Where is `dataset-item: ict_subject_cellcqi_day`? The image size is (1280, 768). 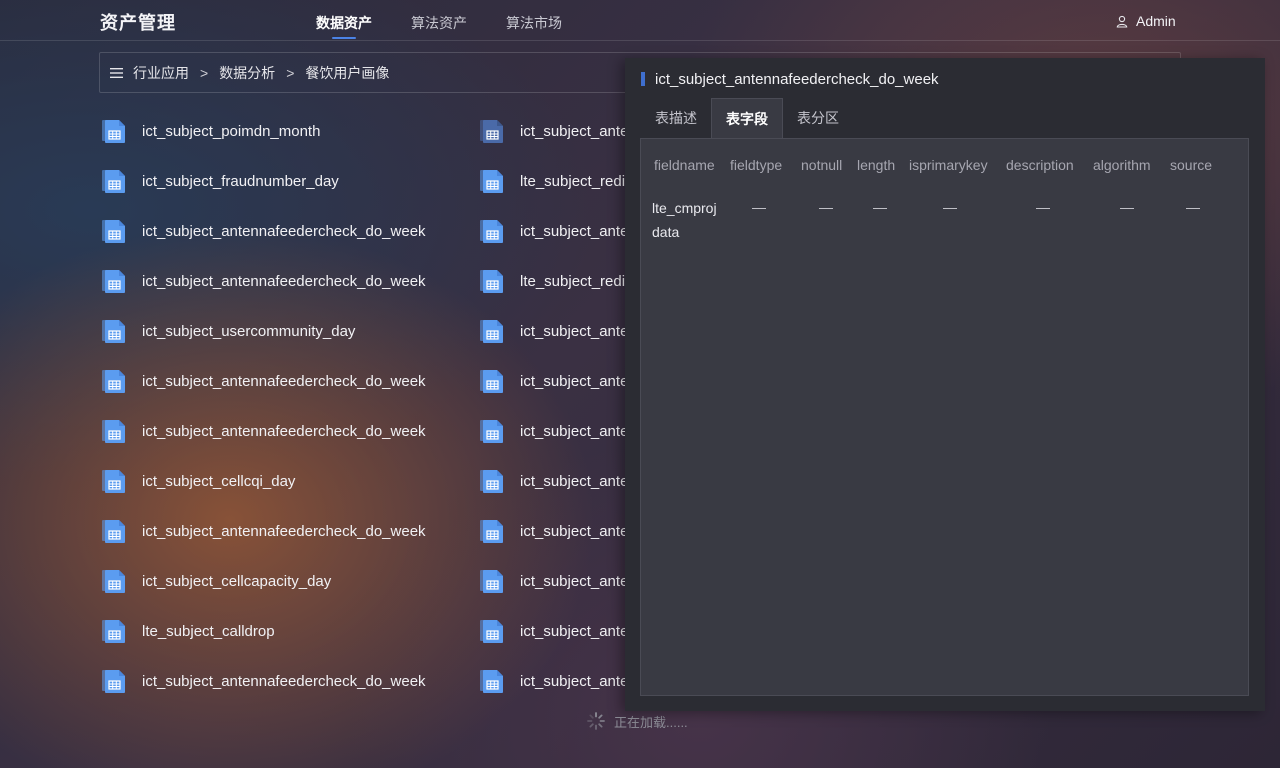 dataset-item: ict_subject_cellcqi_day is located at coordinates (197, 481).